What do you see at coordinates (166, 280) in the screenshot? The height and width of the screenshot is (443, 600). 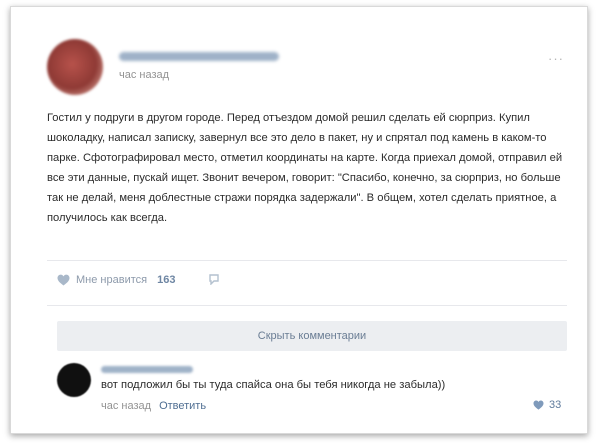 I see `like-count: 163` at bounding box center [166, 280].